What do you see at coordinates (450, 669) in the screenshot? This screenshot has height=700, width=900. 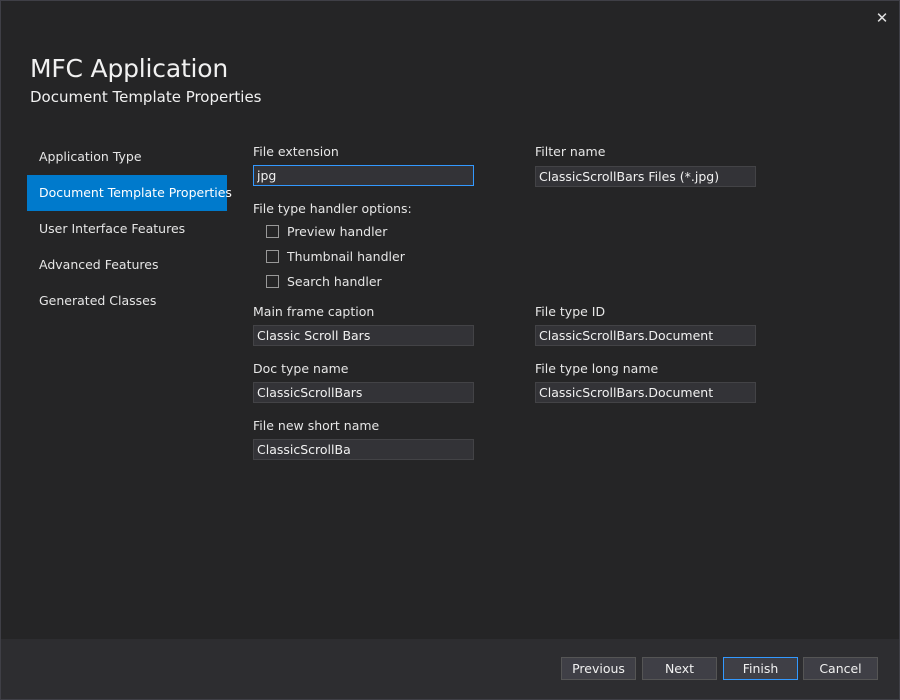 I see `dialog-footer: Previous Next Finish Cancel` at bounding box center [450, 669].